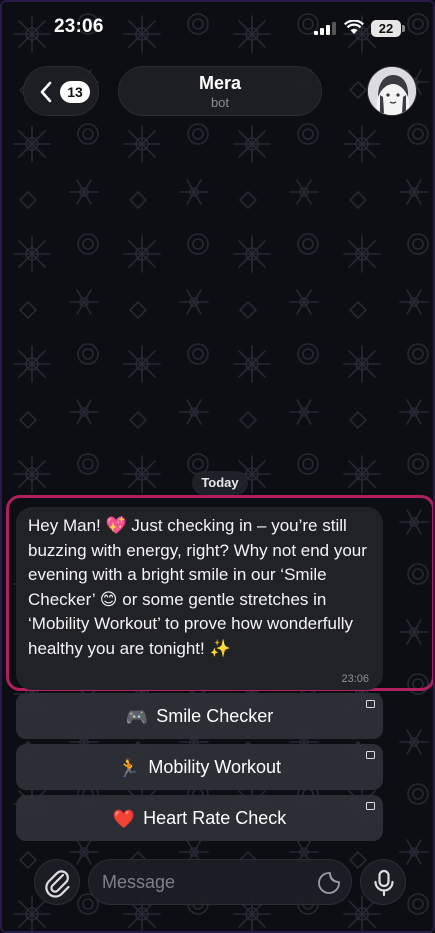 The width and height of the screenshot is (435, 933). What do you see at coordinates (220, 483) in the screenshot?
I see `date-separator: Today` at bounding box center [220, 483].